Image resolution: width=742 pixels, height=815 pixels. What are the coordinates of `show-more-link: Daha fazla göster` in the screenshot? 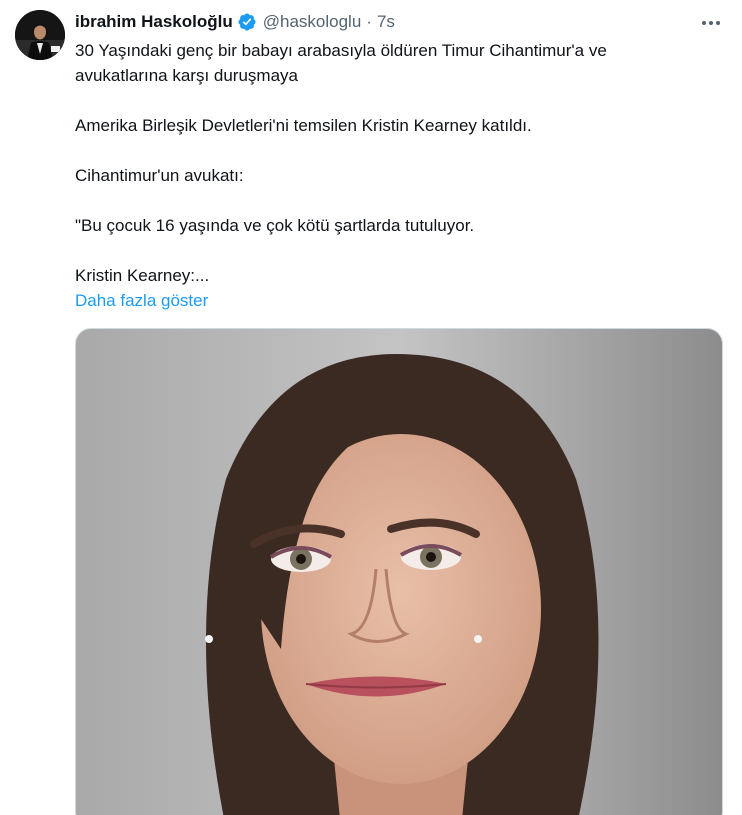 It's located at (141, 300).